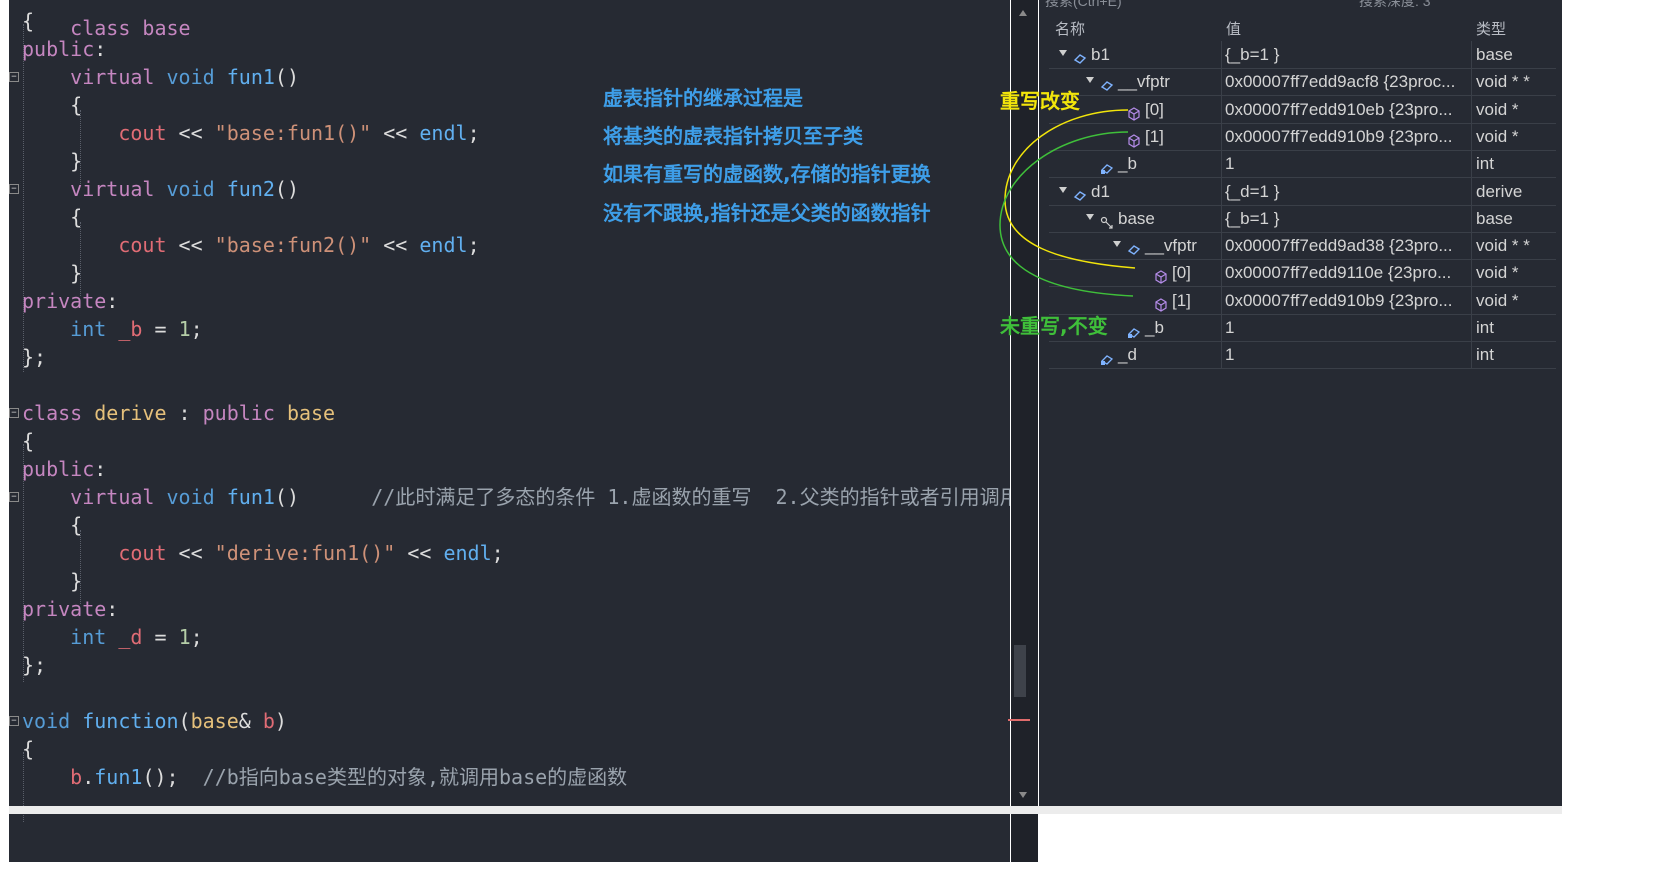 Image resolution: width=1670 pixels, height=869 pixels. I want to click on overwrite-arrow-stroke, so click(1070, 189).